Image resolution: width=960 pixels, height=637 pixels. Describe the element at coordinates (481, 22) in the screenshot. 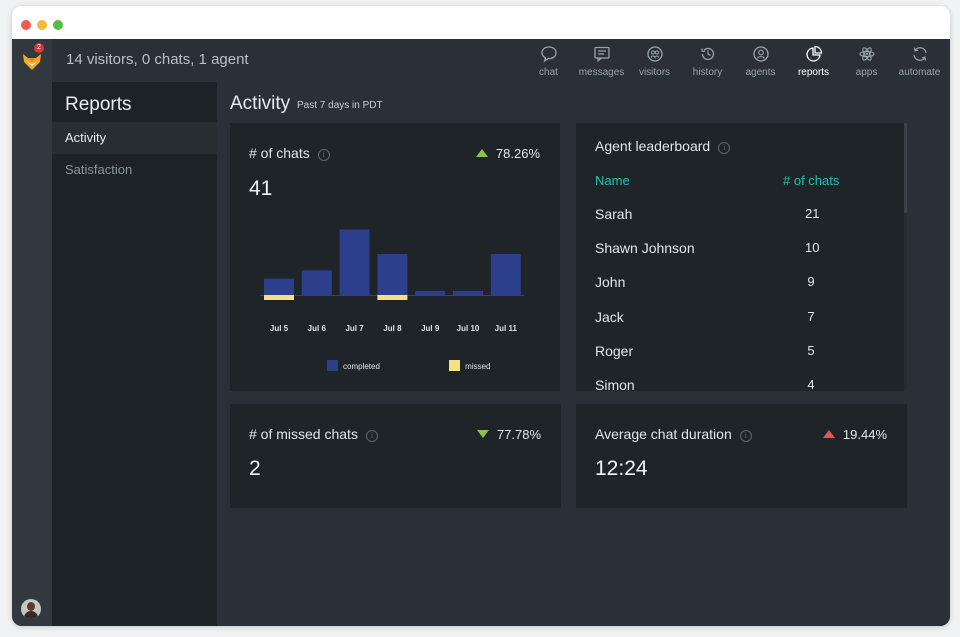

I see `window-titlebar` at that location.